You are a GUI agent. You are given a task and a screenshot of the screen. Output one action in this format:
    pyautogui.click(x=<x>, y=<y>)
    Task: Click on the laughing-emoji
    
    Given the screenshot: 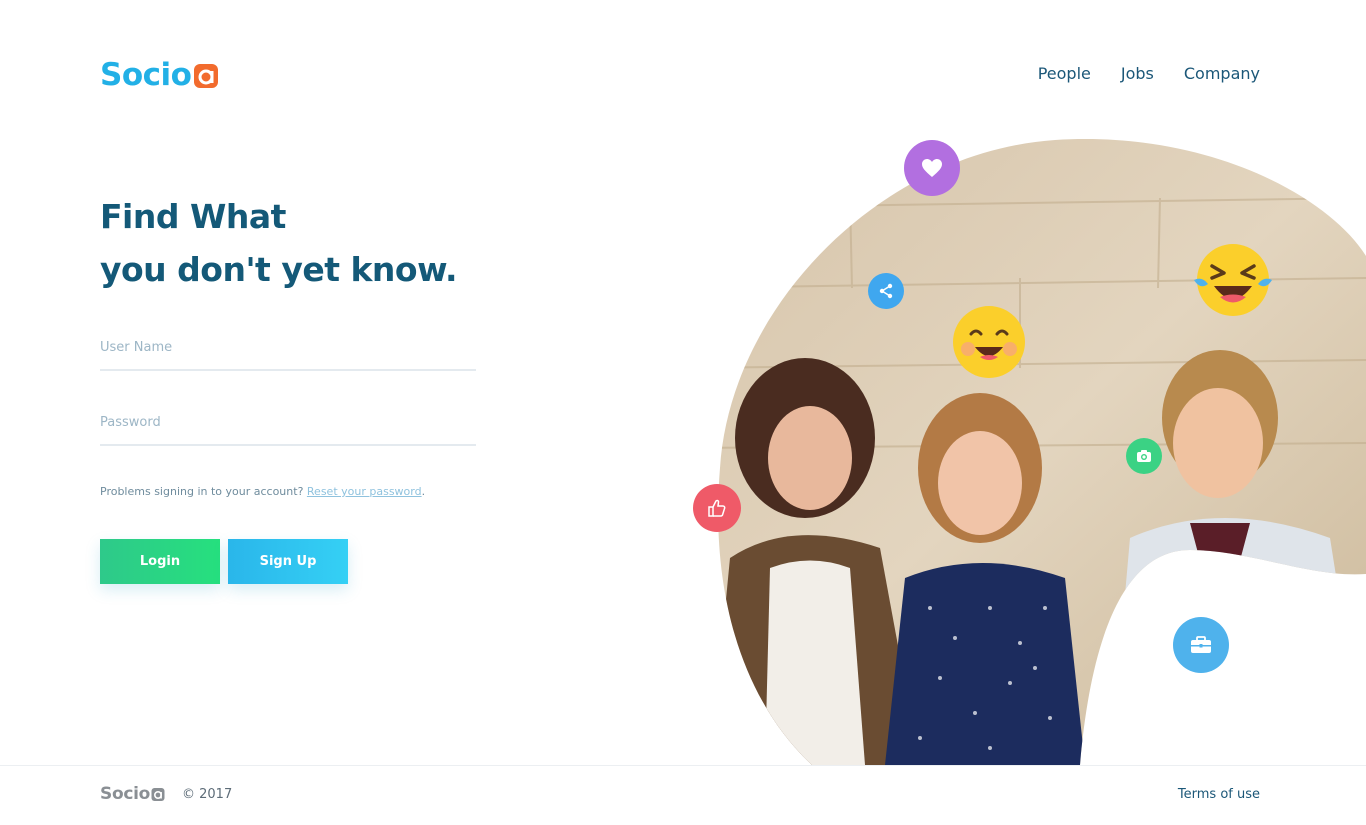 What is the action you would take?
    pyautogui.click(x=1233, y=280)
    